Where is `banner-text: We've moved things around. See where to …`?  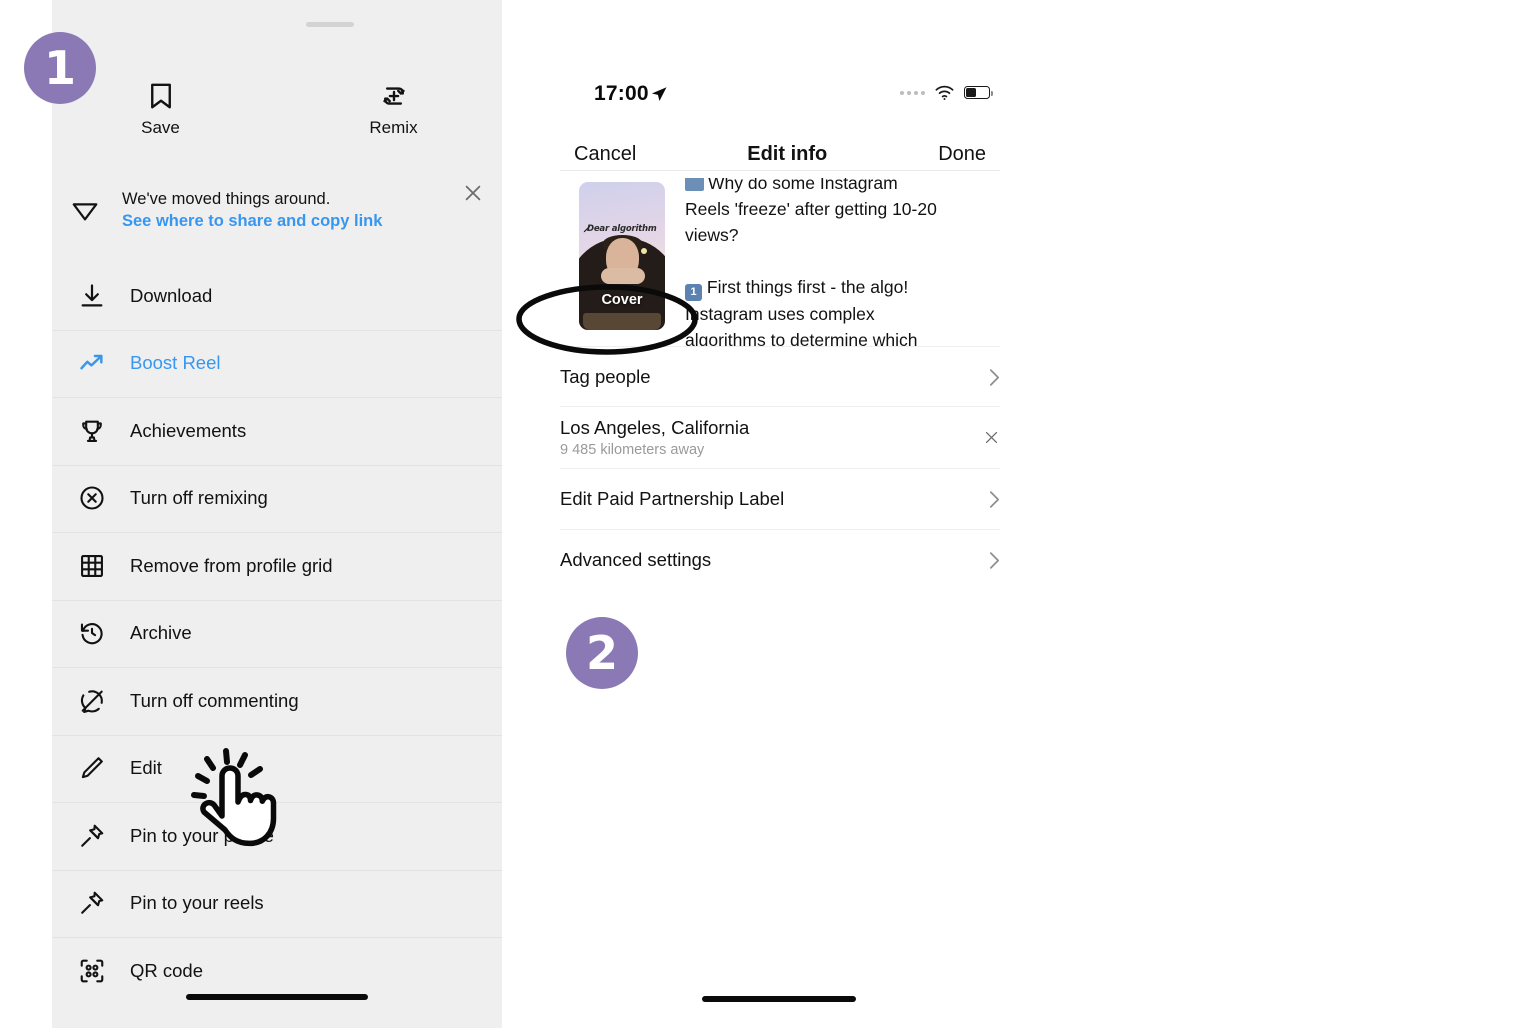 banner-text: We've moved things around. See where to … is located at coordinates (292, 210).